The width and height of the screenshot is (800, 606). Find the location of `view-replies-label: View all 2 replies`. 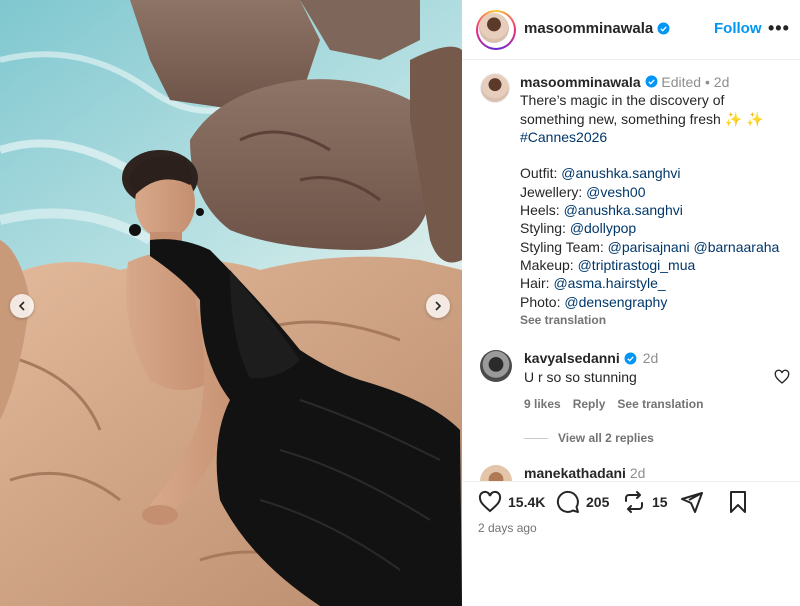

view-replies-label: View all 2 replies is located at coordinates (606, 438).